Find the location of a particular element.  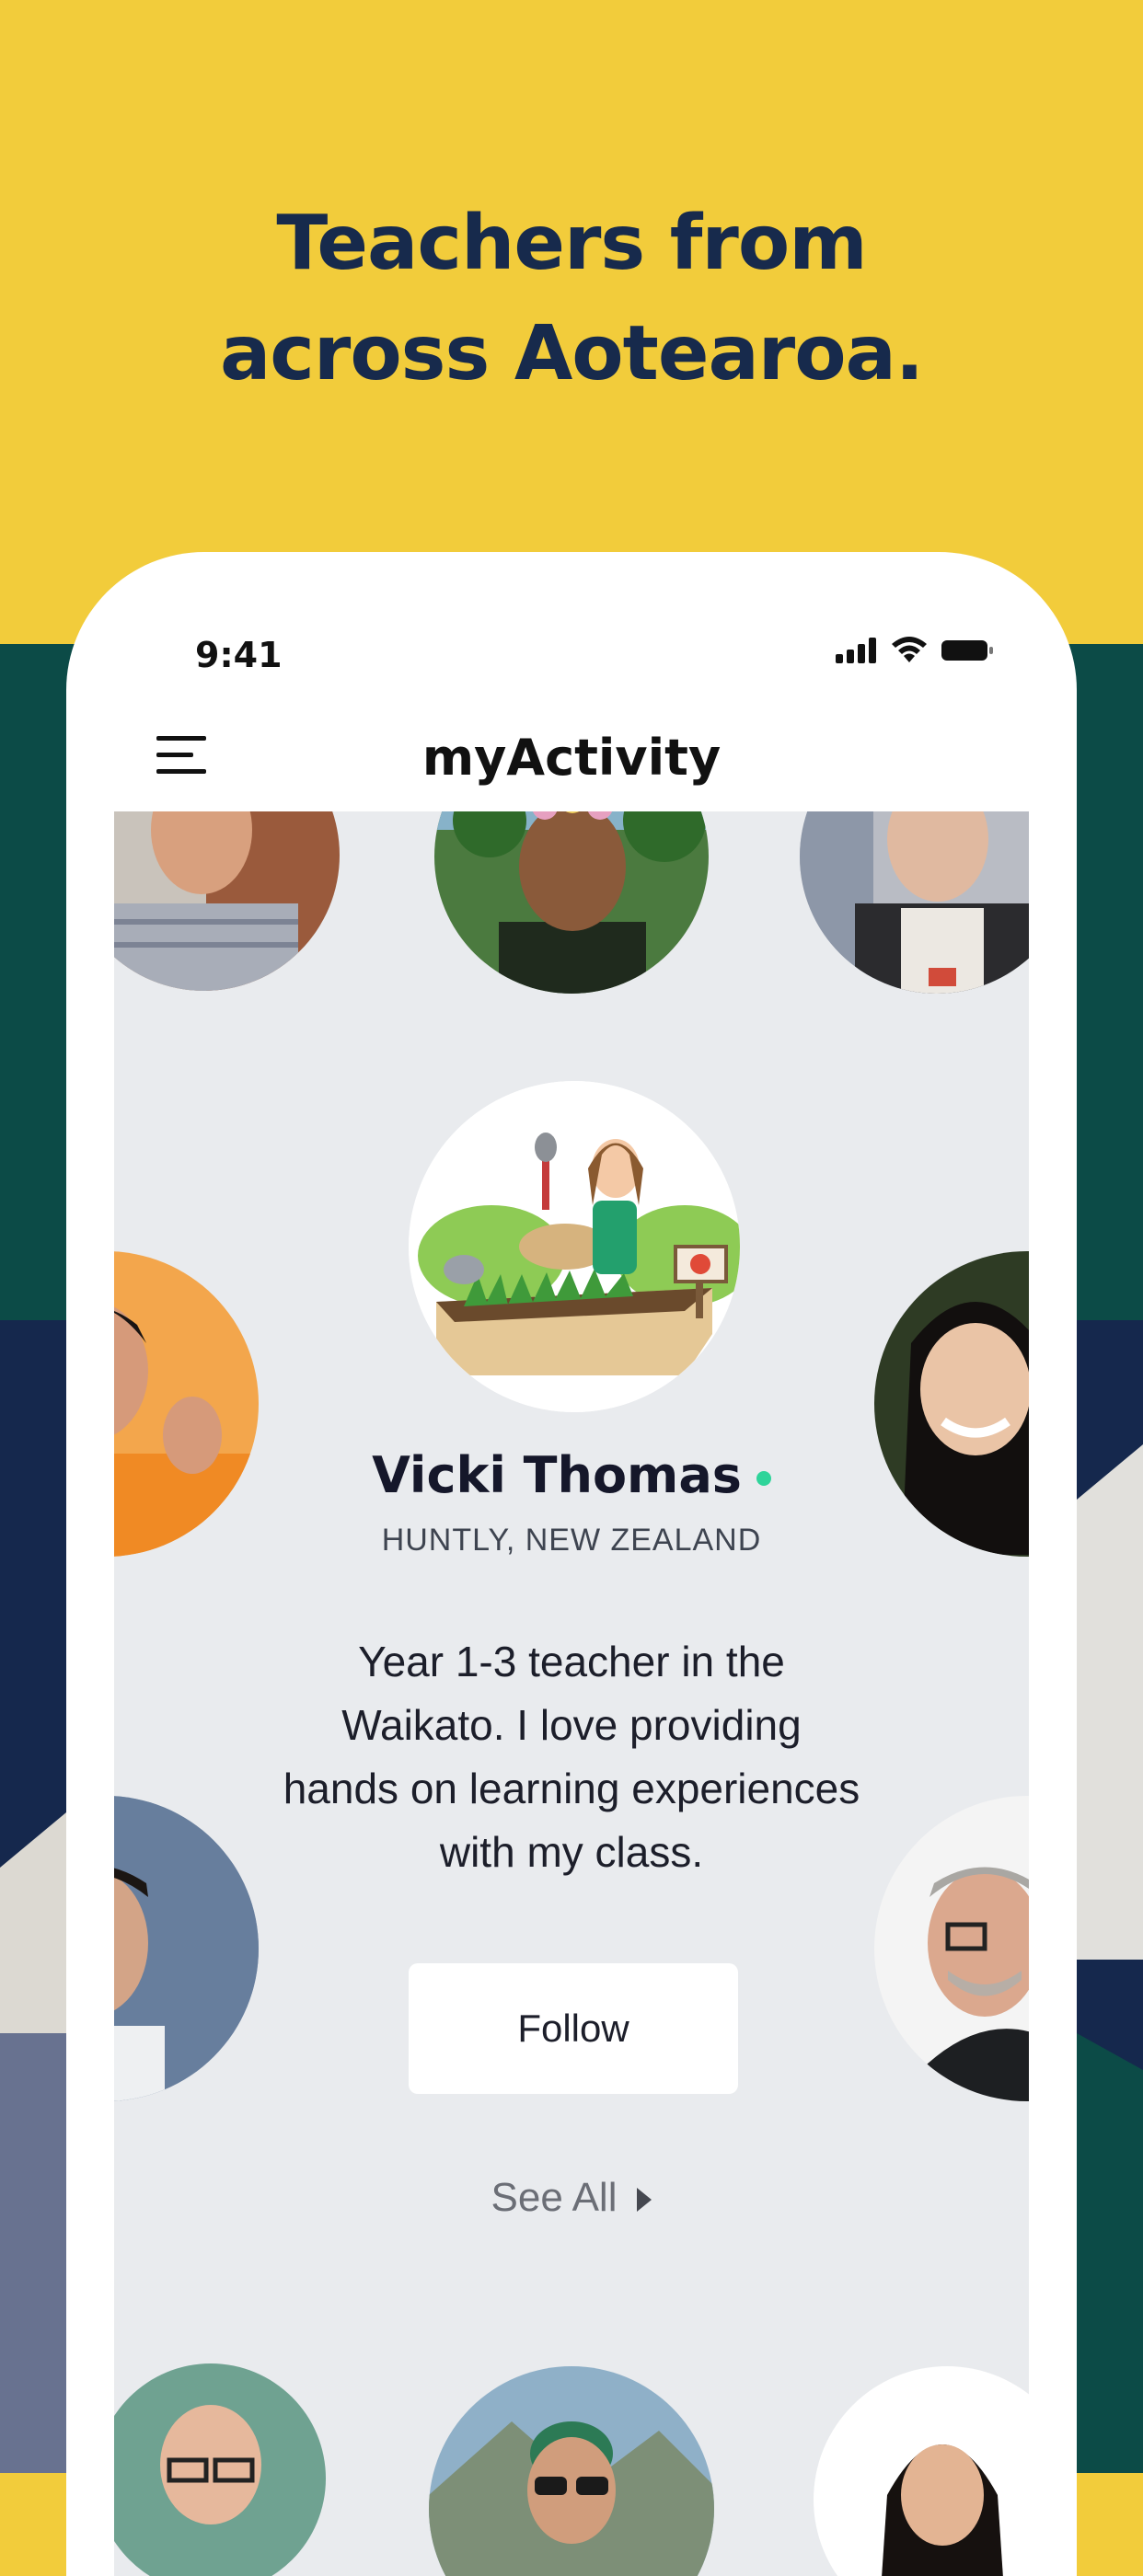

see-all-link: See All is located at coordinates (571, 2198).